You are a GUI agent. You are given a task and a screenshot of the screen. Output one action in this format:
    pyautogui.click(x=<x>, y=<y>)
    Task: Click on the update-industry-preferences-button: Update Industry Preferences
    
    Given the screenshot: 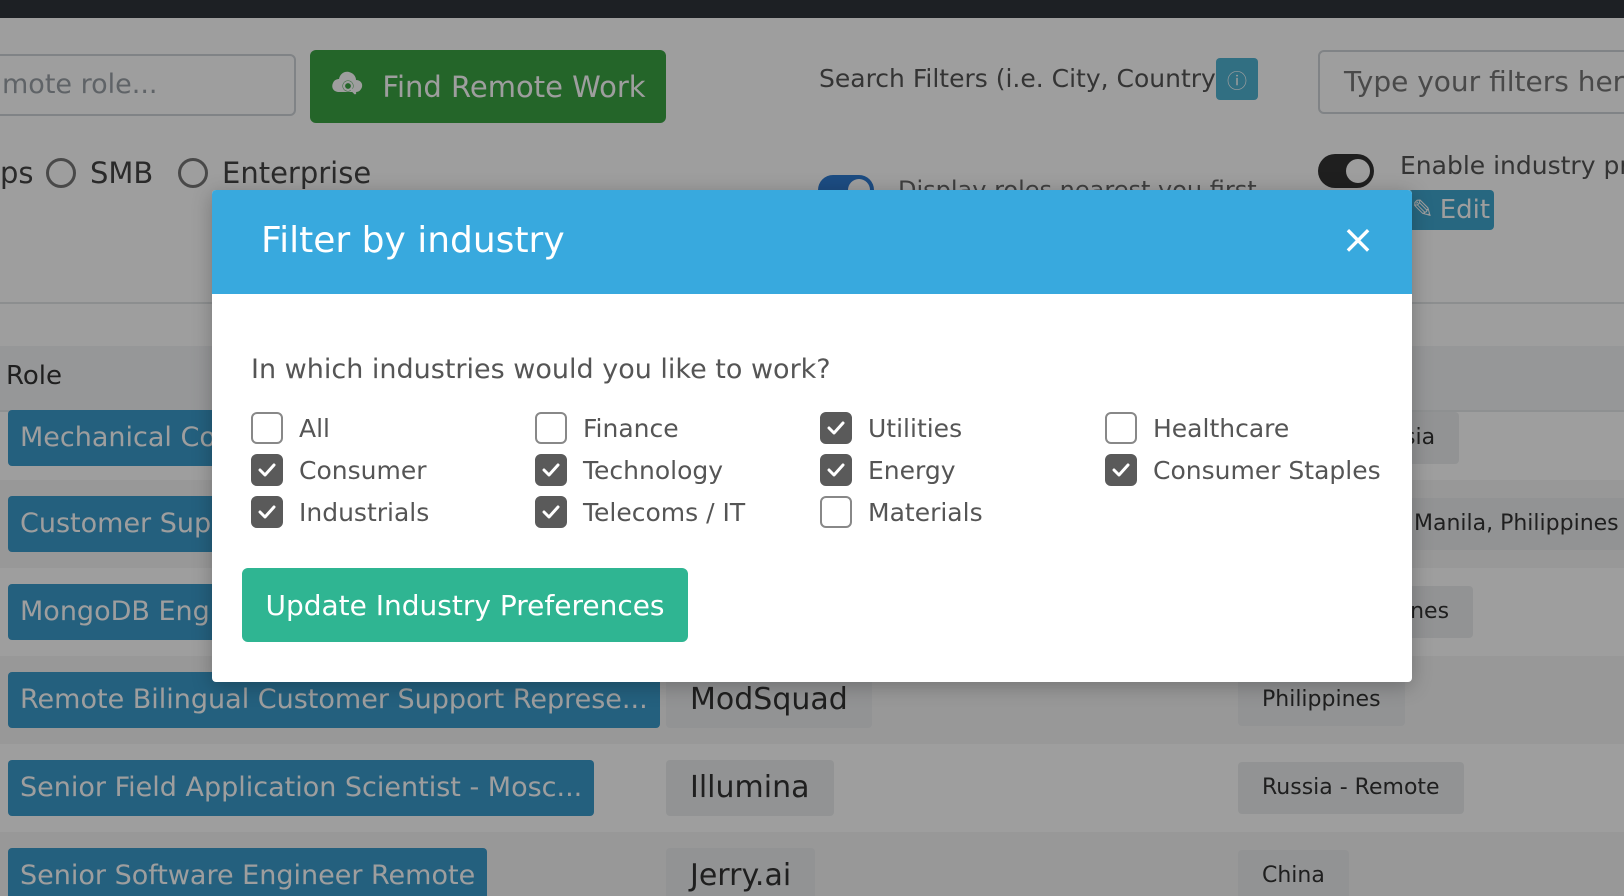 What is the action you would take?
    pyautogui.click(x=465, y=605)
    